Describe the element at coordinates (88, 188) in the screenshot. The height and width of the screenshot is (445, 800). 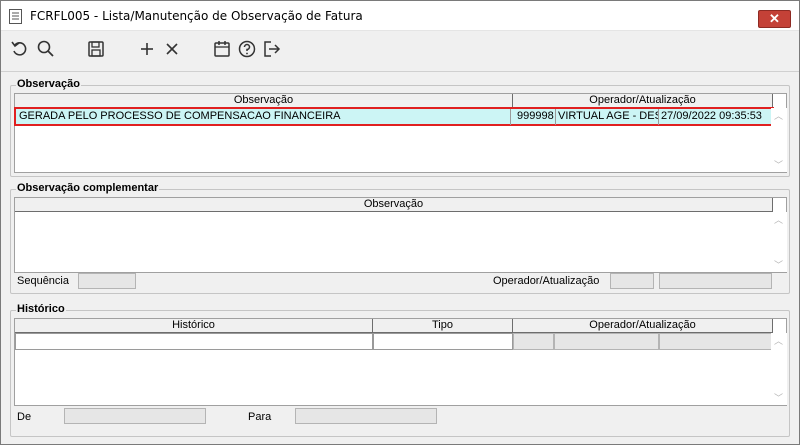
I see `complementar-legend: Observação complementar` at that location.